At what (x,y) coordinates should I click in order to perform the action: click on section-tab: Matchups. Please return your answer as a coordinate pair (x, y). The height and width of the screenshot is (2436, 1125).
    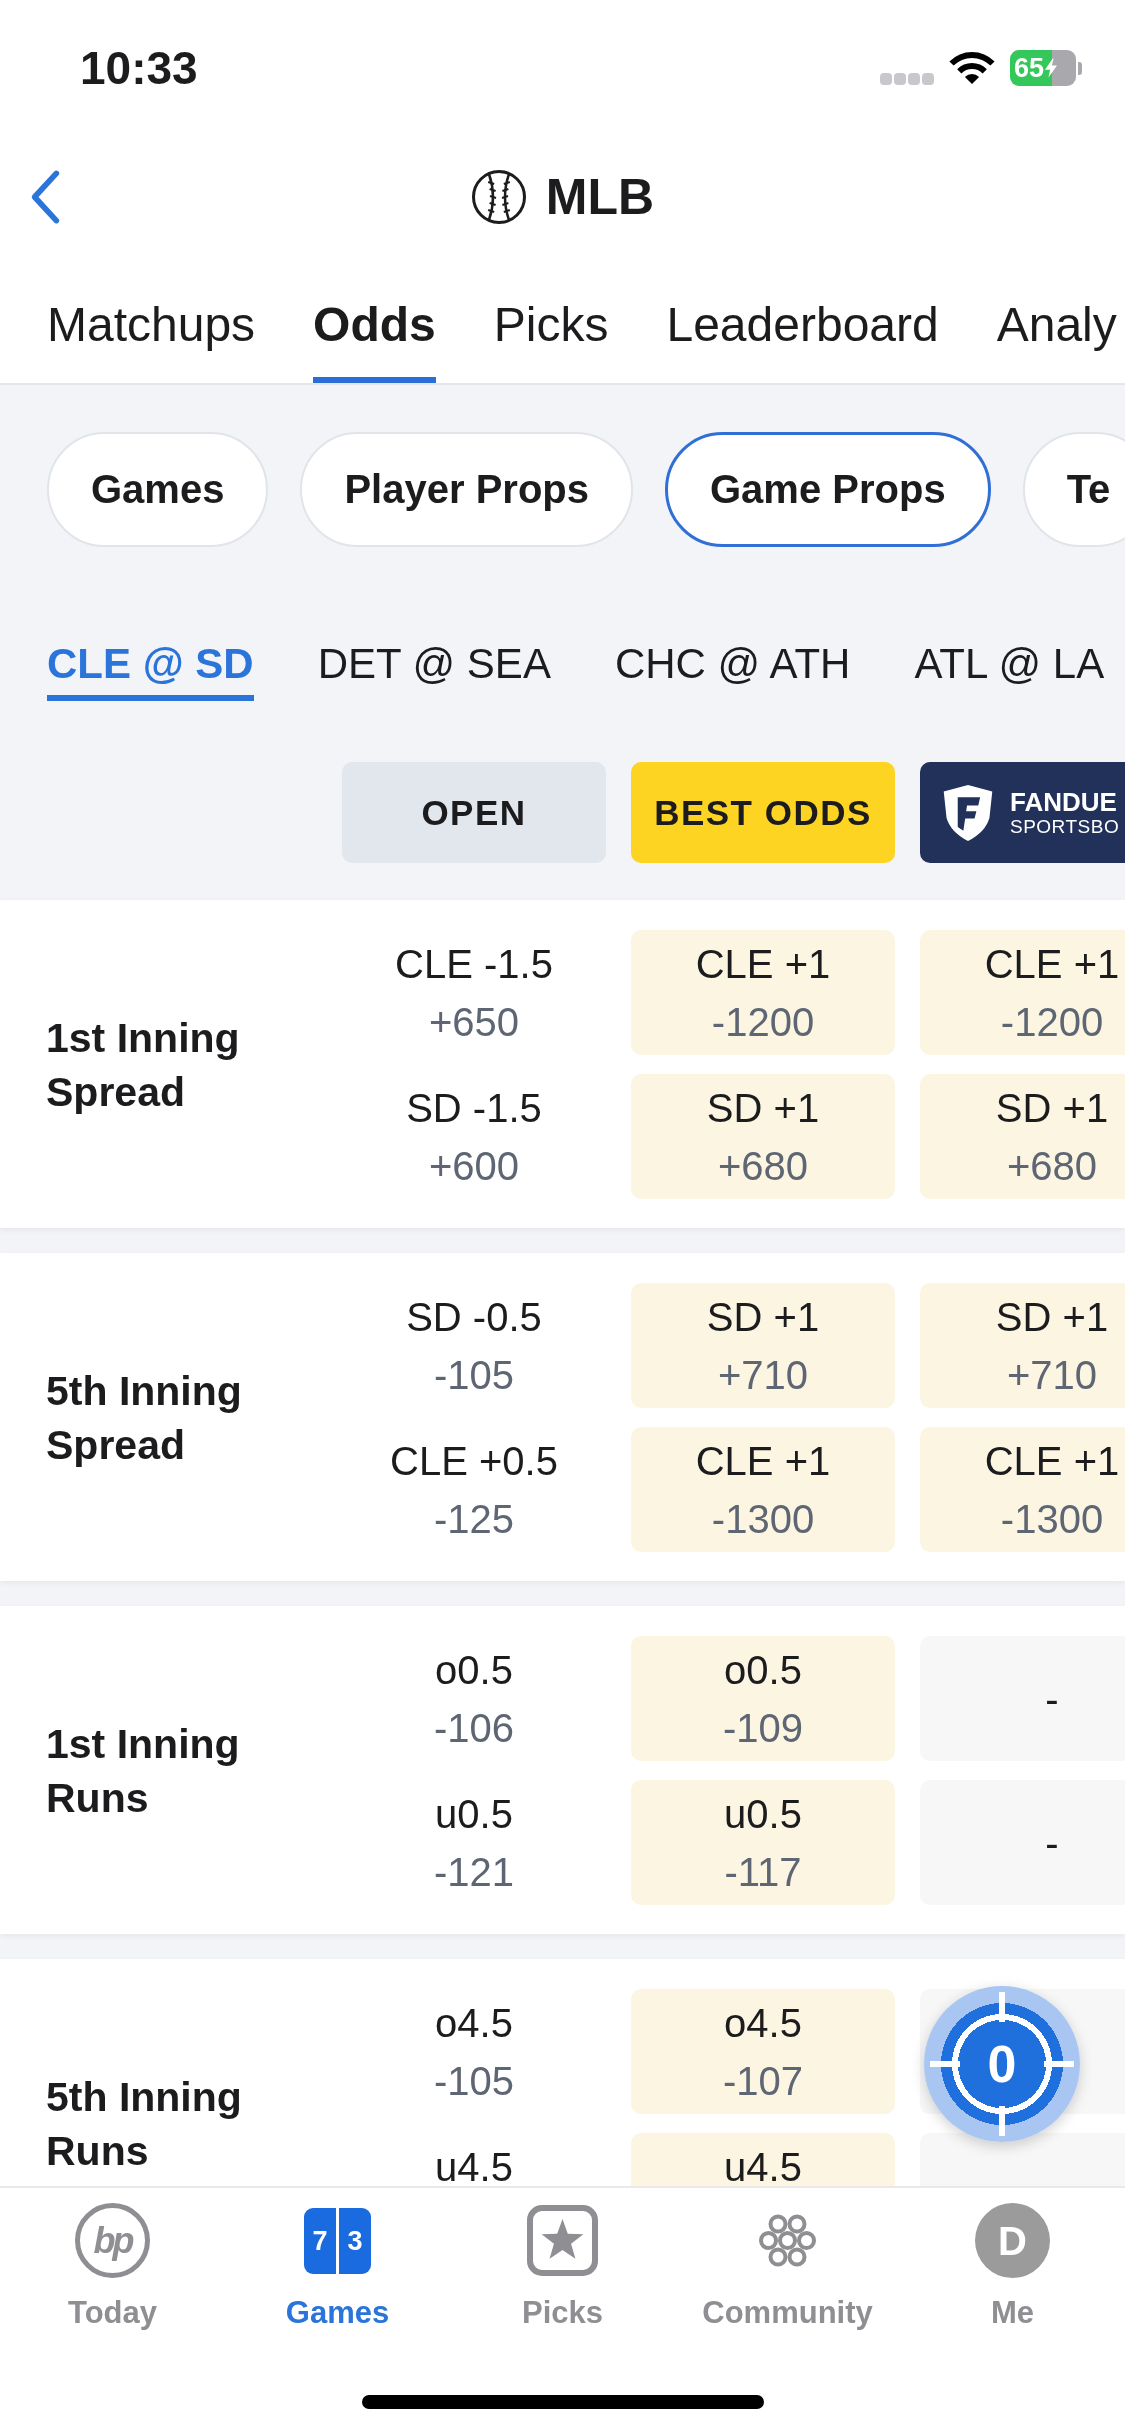
    Looking at the image, I should click on (151, 320).